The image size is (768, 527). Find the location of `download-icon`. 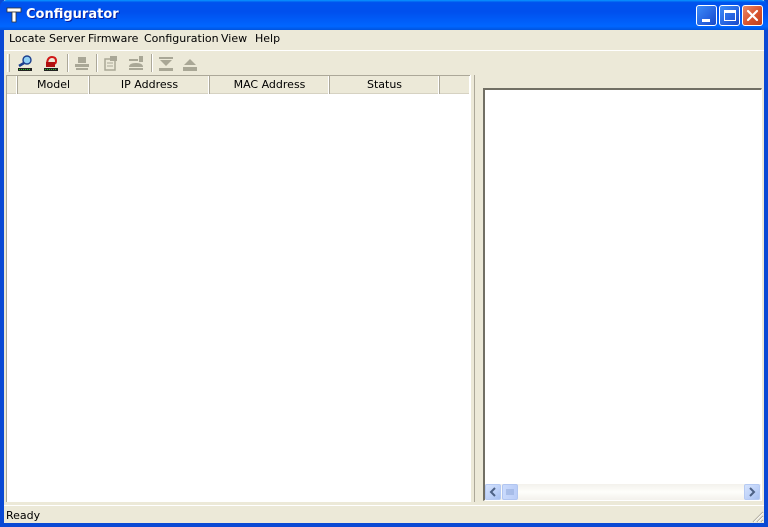

download-icon is located at coordinates (166, 64).